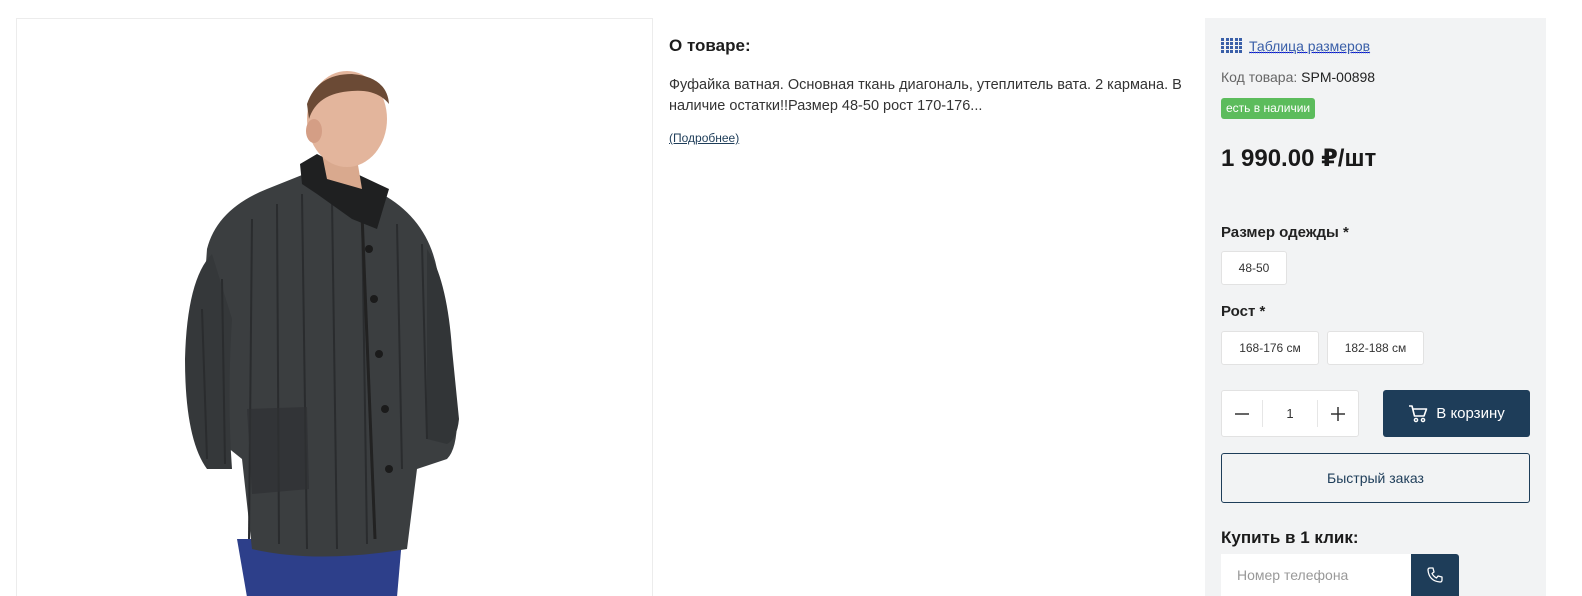 The image size is (1582, 596). Describe the element at coordinates (1310, 46) in the screenshot. I see `size-table-label: Таблица размеров` at that location.